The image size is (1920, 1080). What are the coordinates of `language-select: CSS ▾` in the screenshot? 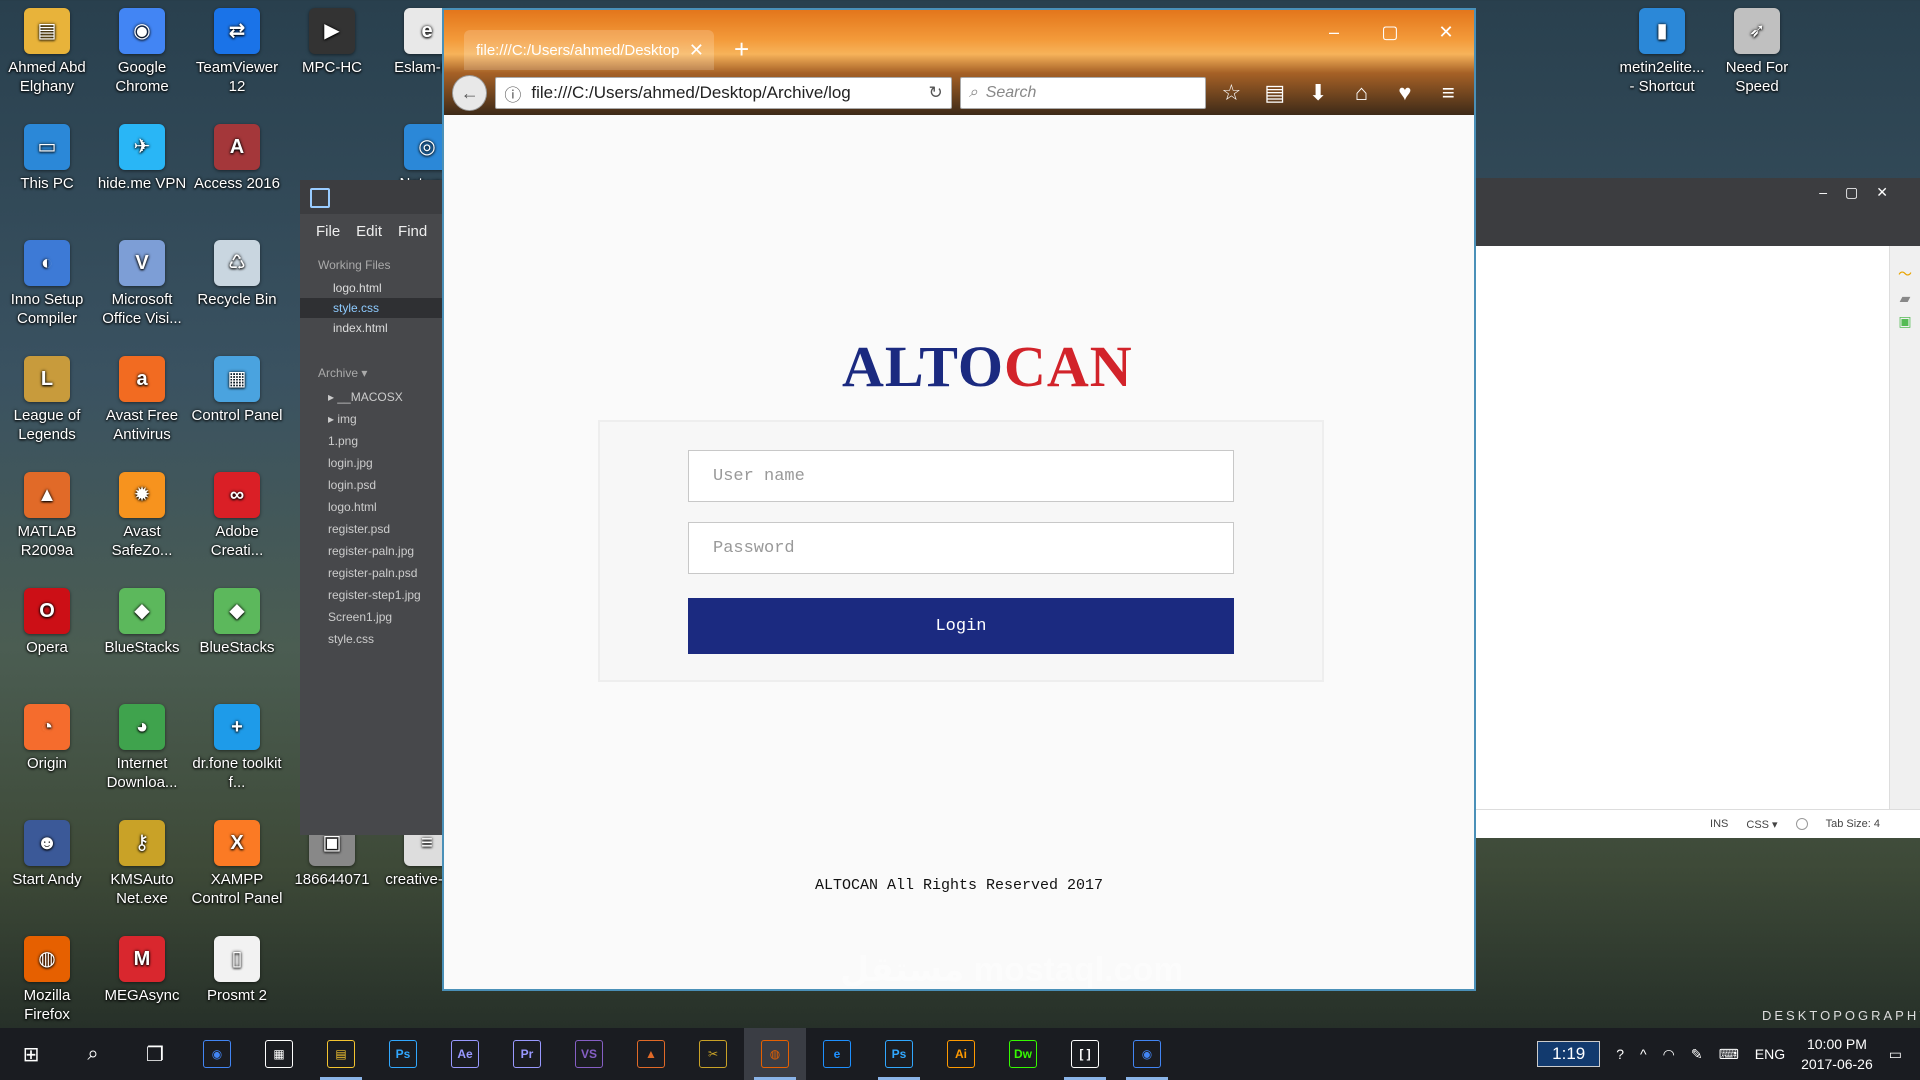 It's located at (1761, 824).